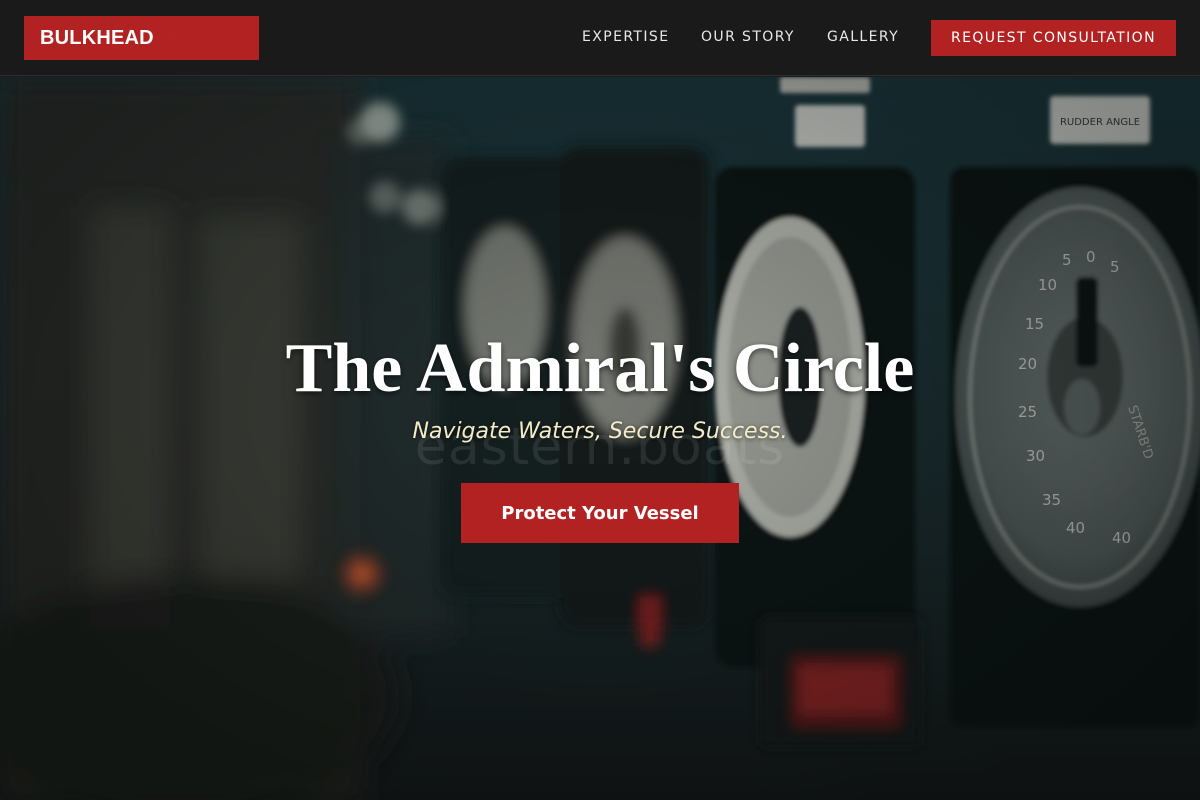  What do you see at coordinates (201, 37) in the screenshot?
I see `brand-name-secondary: MARINE` at bounding box center [201, 37].